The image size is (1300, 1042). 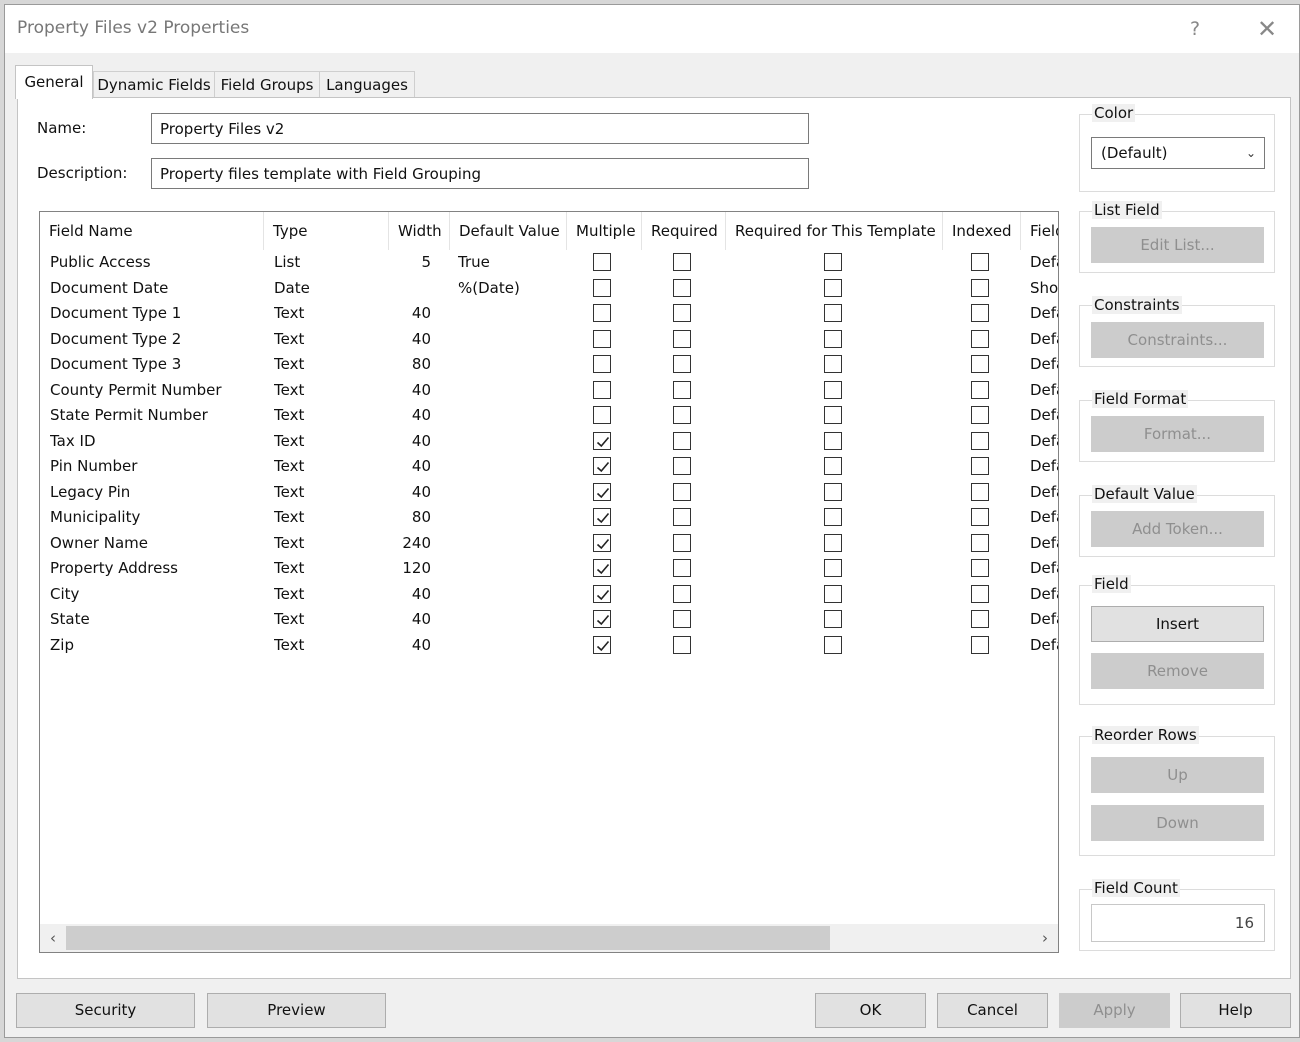 What do you see at coordinates (54, 82) in the screenshot?
I see `tab-general: General` at bounding box center [54, 82].